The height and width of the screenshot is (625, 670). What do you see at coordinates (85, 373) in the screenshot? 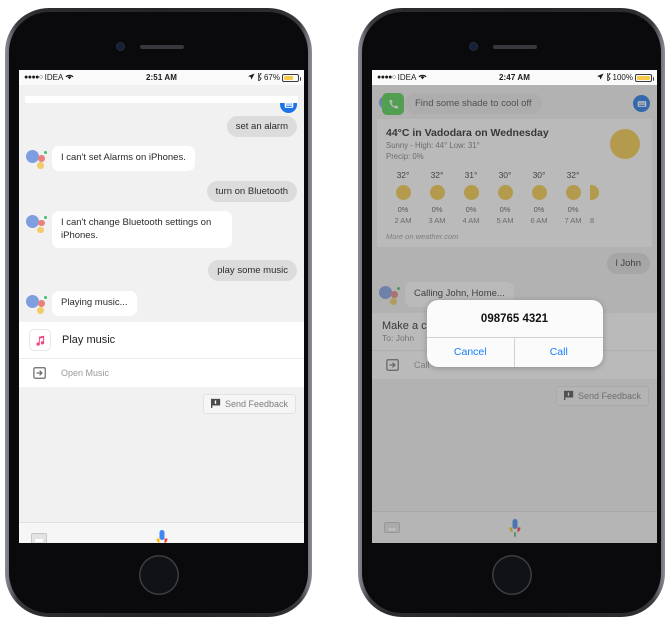
I see `card-action-label: Open Music` at bounding box center [85, 373].